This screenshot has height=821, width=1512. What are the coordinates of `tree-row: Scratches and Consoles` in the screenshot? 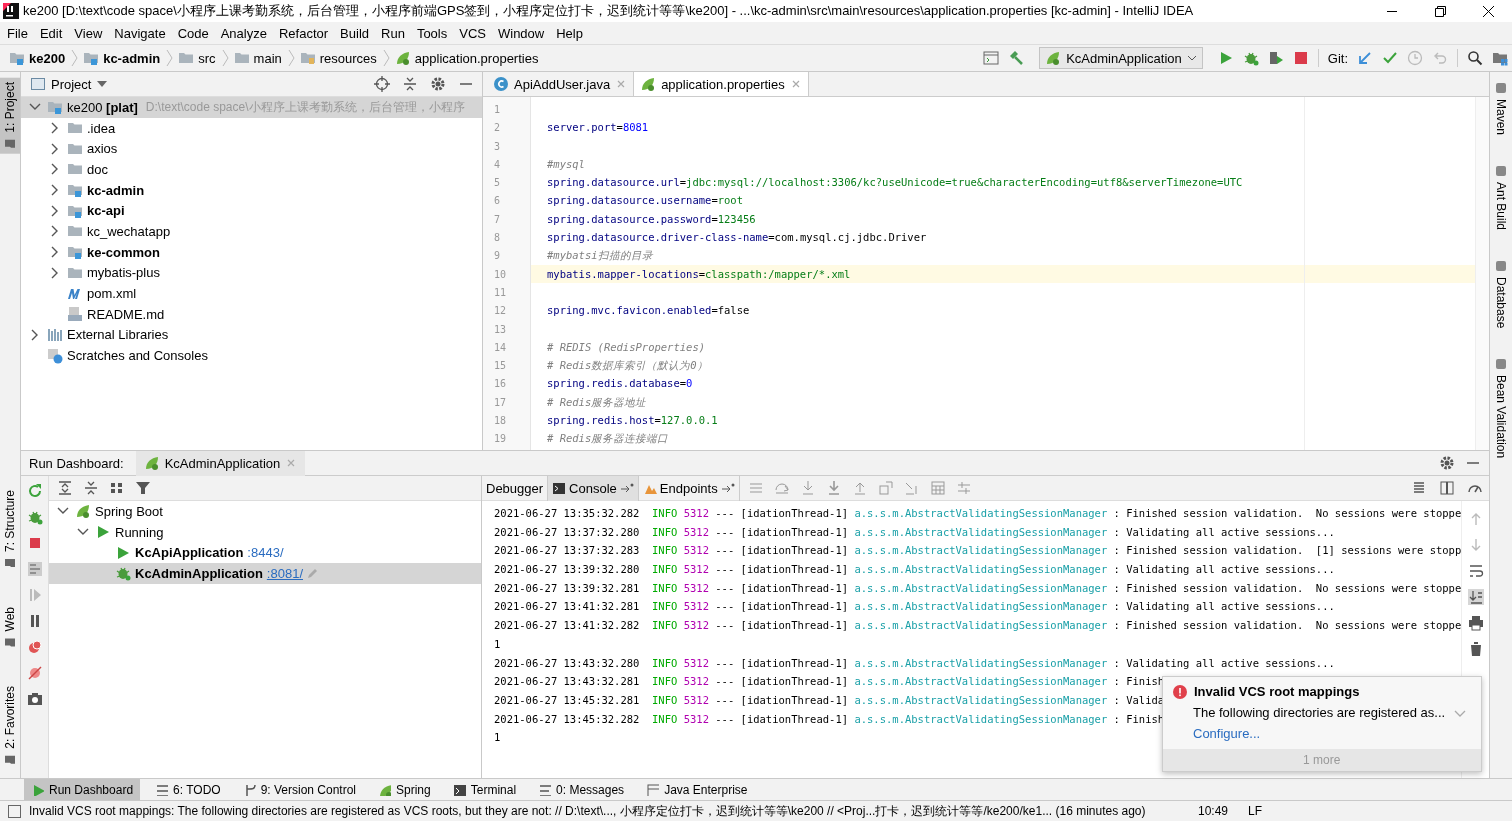 It's located at (251, 355).